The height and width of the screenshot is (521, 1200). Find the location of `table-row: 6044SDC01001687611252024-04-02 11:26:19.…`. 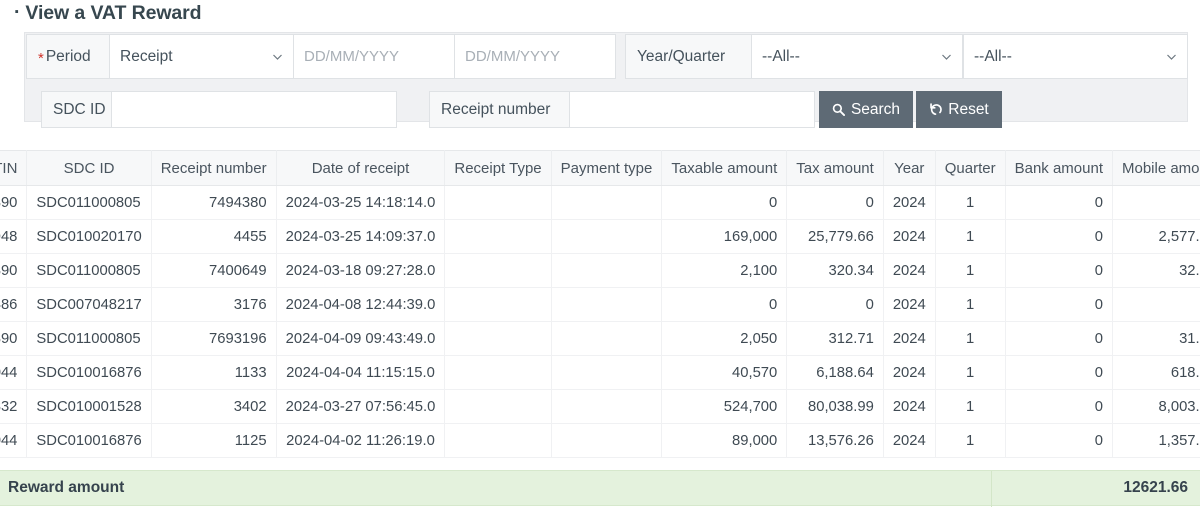

table-row: 6044SDC01001687611252024-04-02 11:26:19.… is located at coordinates (600, 440).